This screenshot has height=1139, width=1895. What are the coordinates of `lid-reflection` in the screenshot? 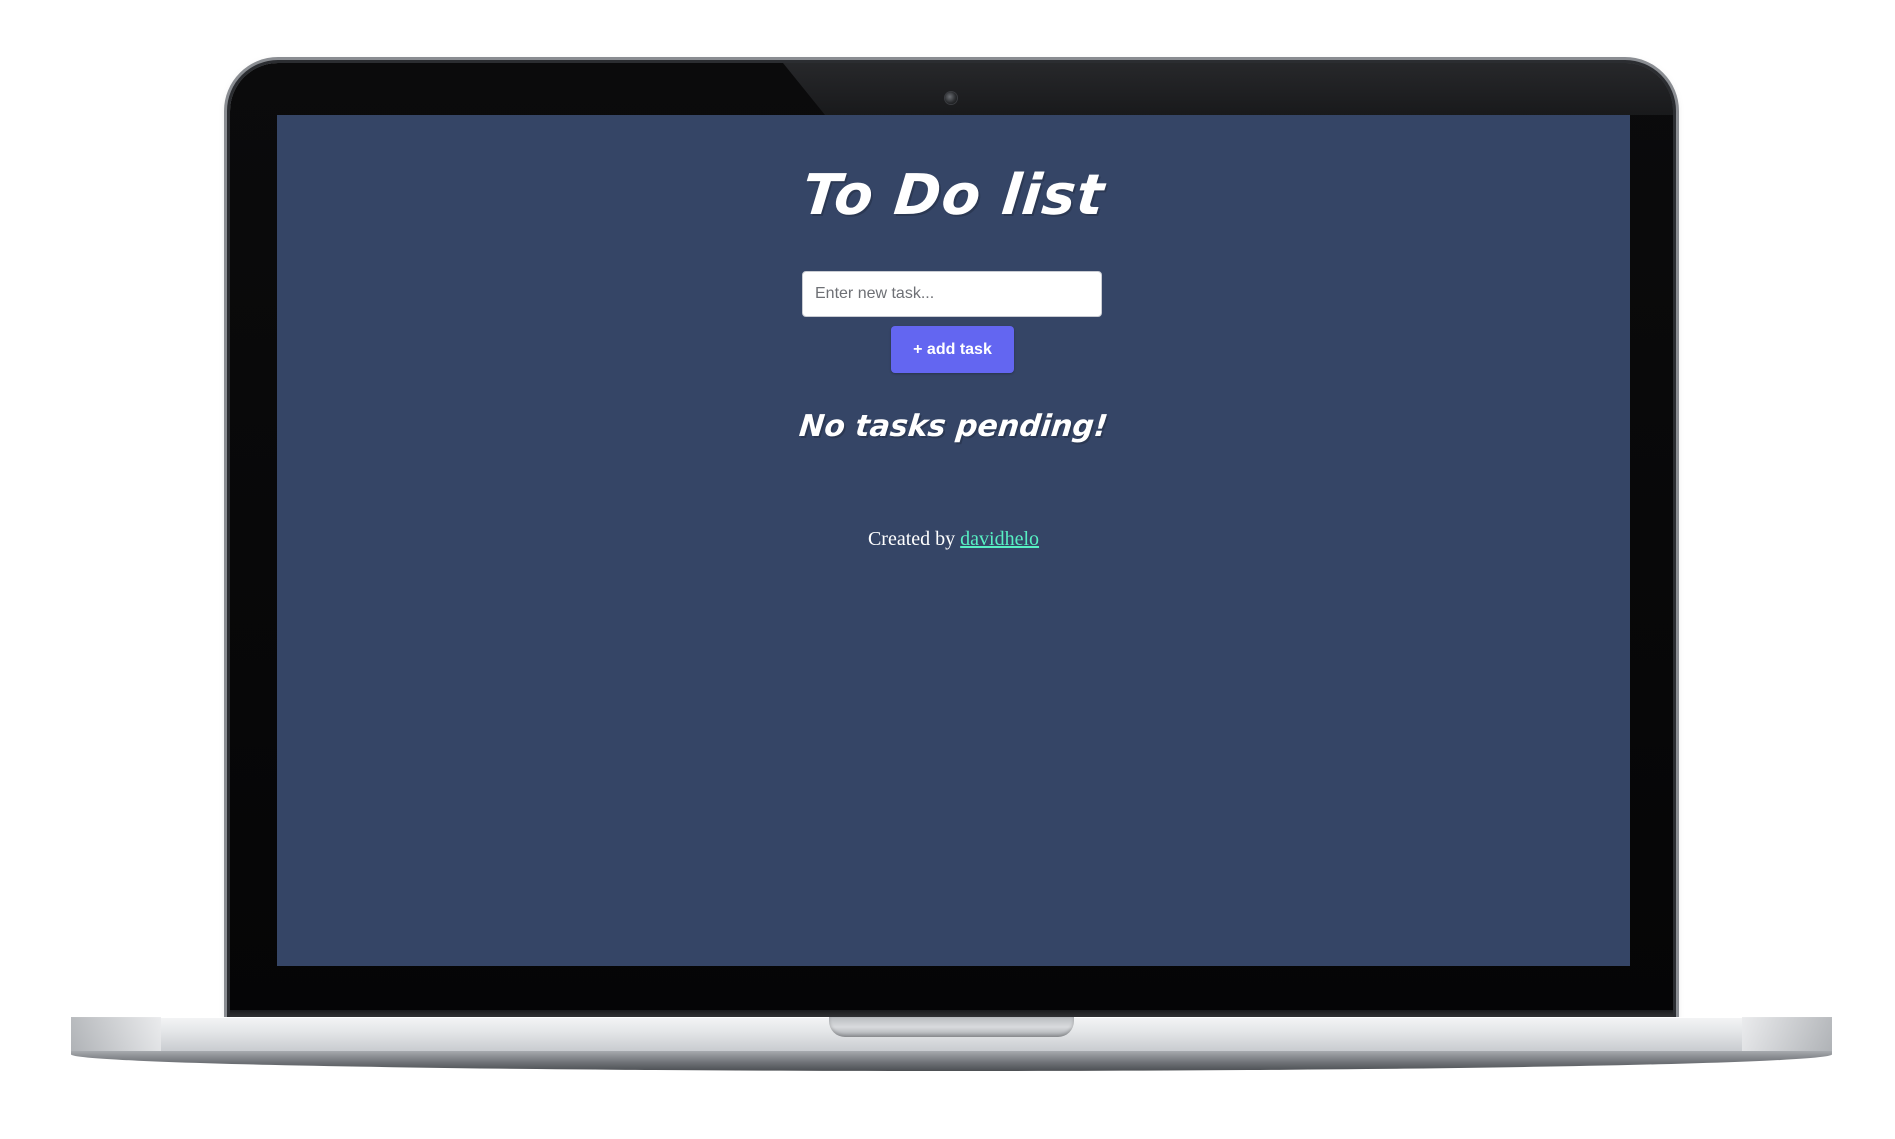 It's located at (1228, 89).